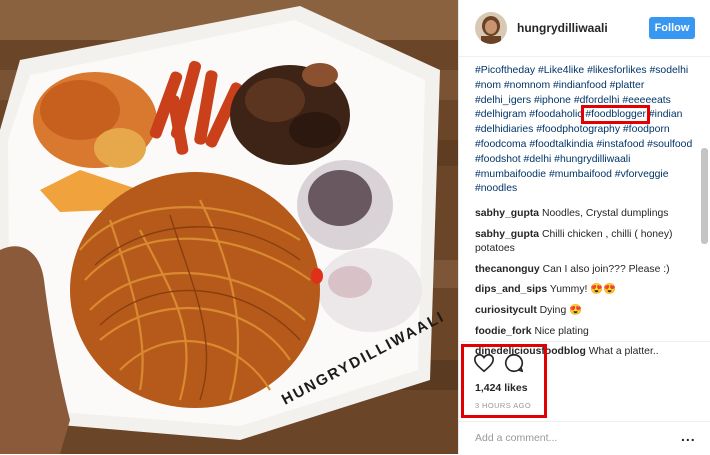 The height and width of the screenshot is (455, 710). Describe the element at coordinates (552, 100) in the screenshot. I see `hashtag: #iphone` at that location.